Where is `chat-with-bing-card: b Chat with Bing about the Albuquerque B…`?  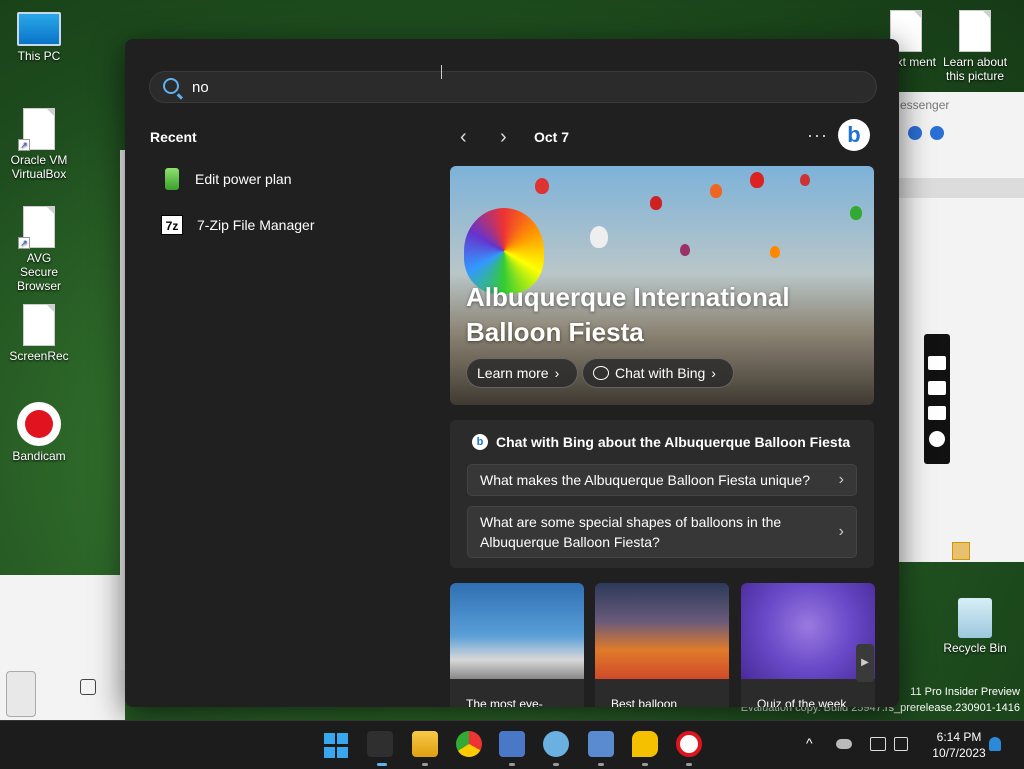 chat-with-bing-card: b Chat with Bing about the Albuquerque B… is located at coordinates (662, 494).